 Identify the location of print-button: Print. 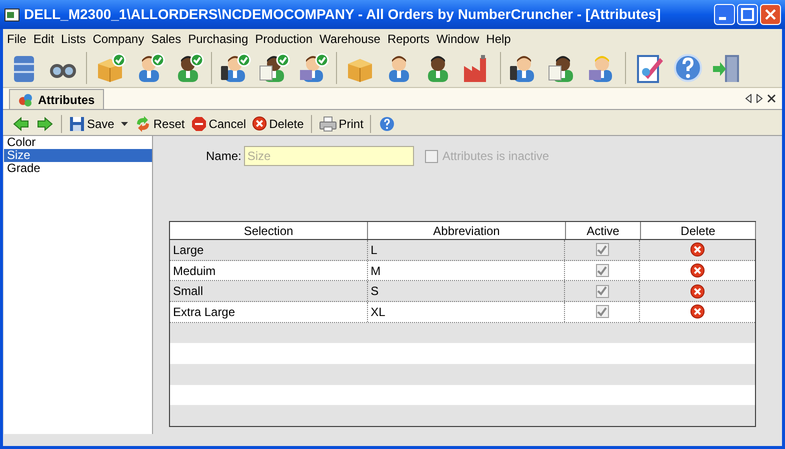
(341, 124).